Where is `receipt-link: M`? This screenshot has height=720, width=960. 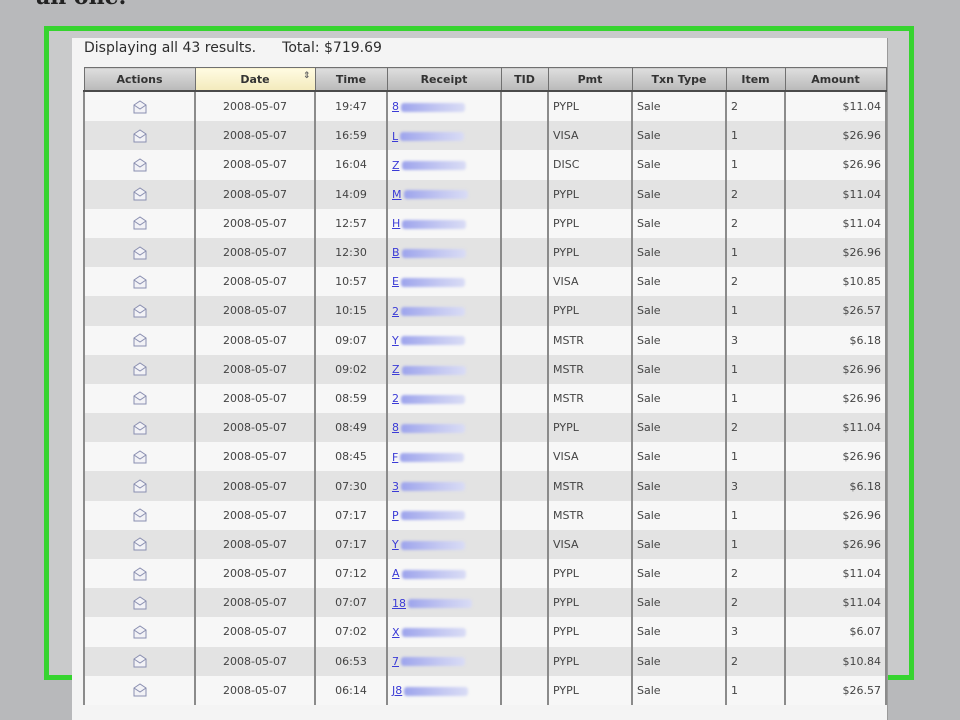
receipt-link: M is located at coordinates (430, 194).